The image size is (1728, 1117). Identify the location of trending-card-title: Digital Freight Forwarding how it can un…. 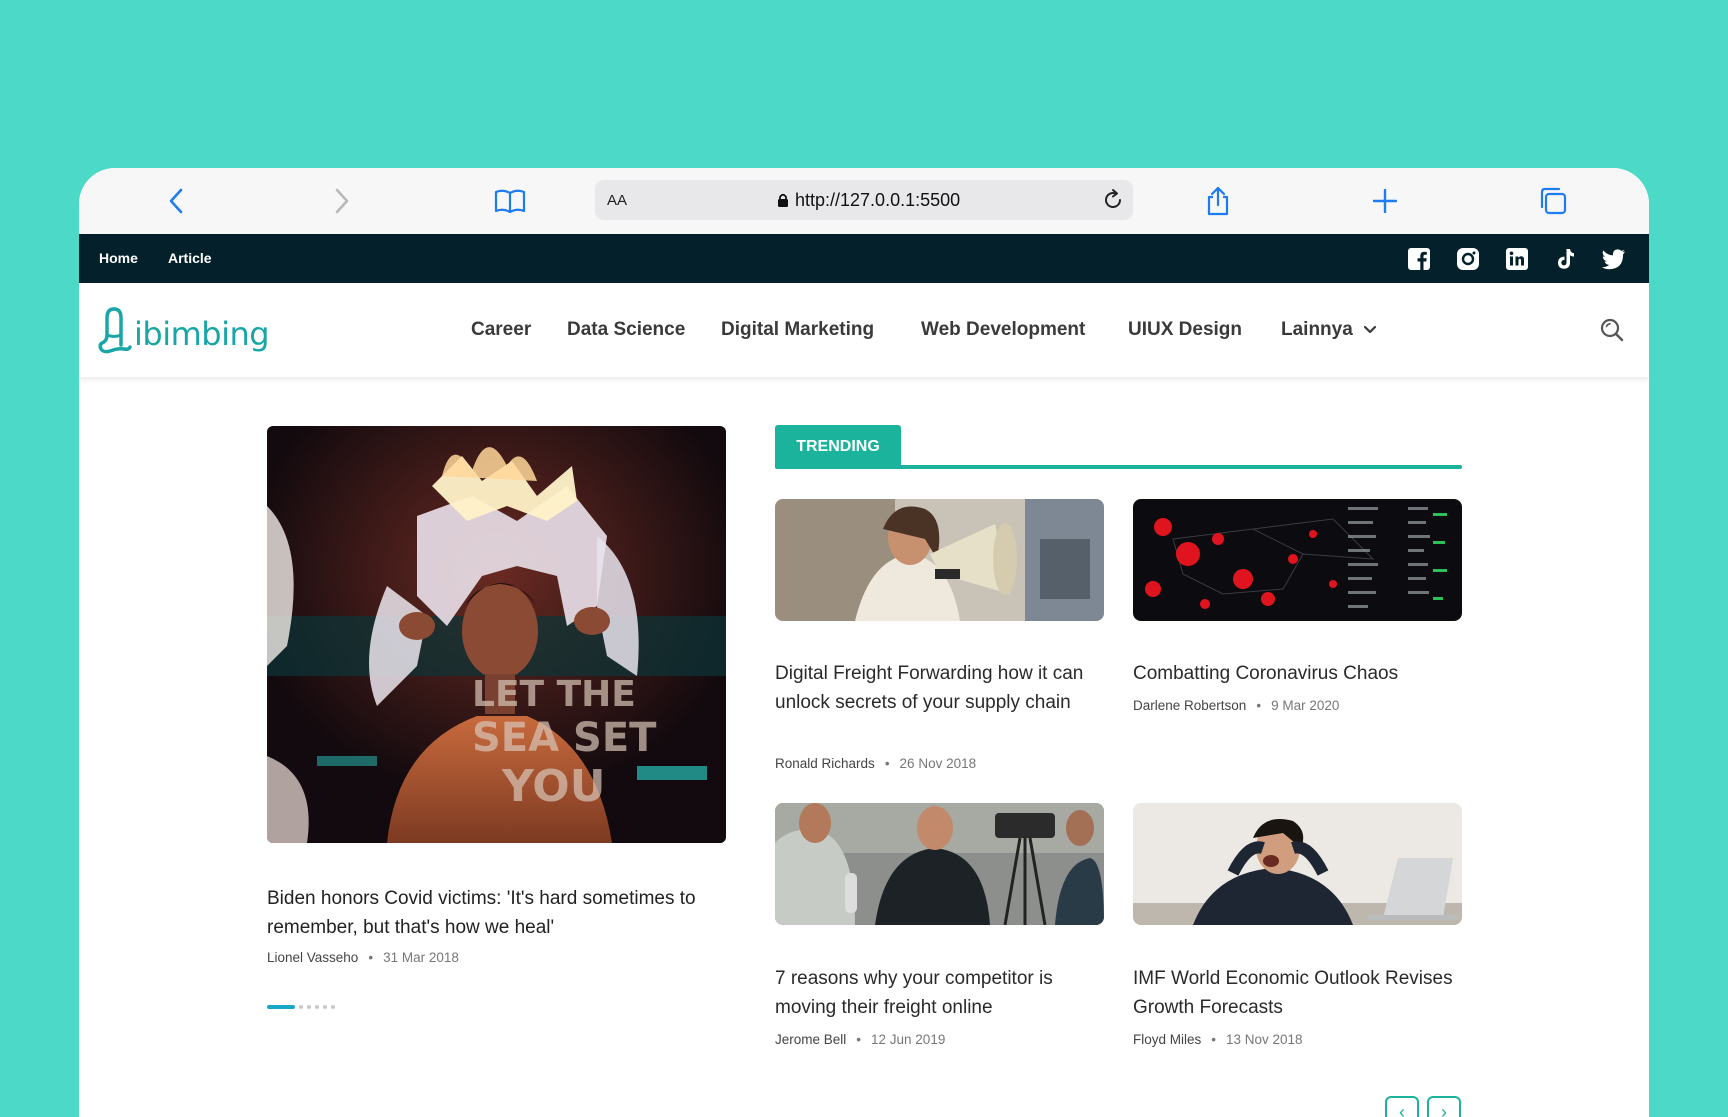
(940, 688).